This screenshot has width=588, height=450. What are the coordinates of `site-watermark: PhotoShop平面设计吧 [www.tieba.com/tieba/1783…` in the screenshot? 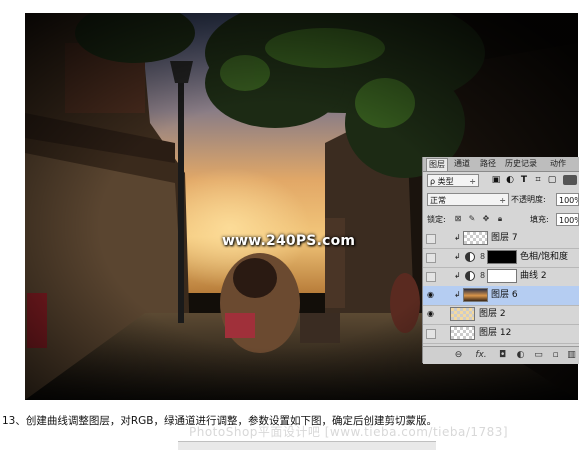 It's located at (349, 432).